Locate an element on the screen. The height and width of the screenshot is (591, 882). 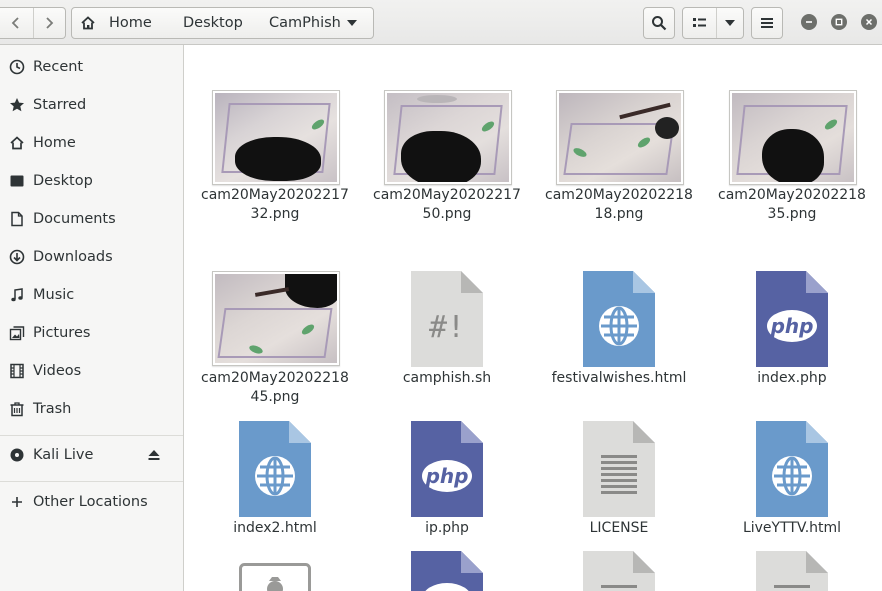
minimize-icon is located at coordinates (809, 22).